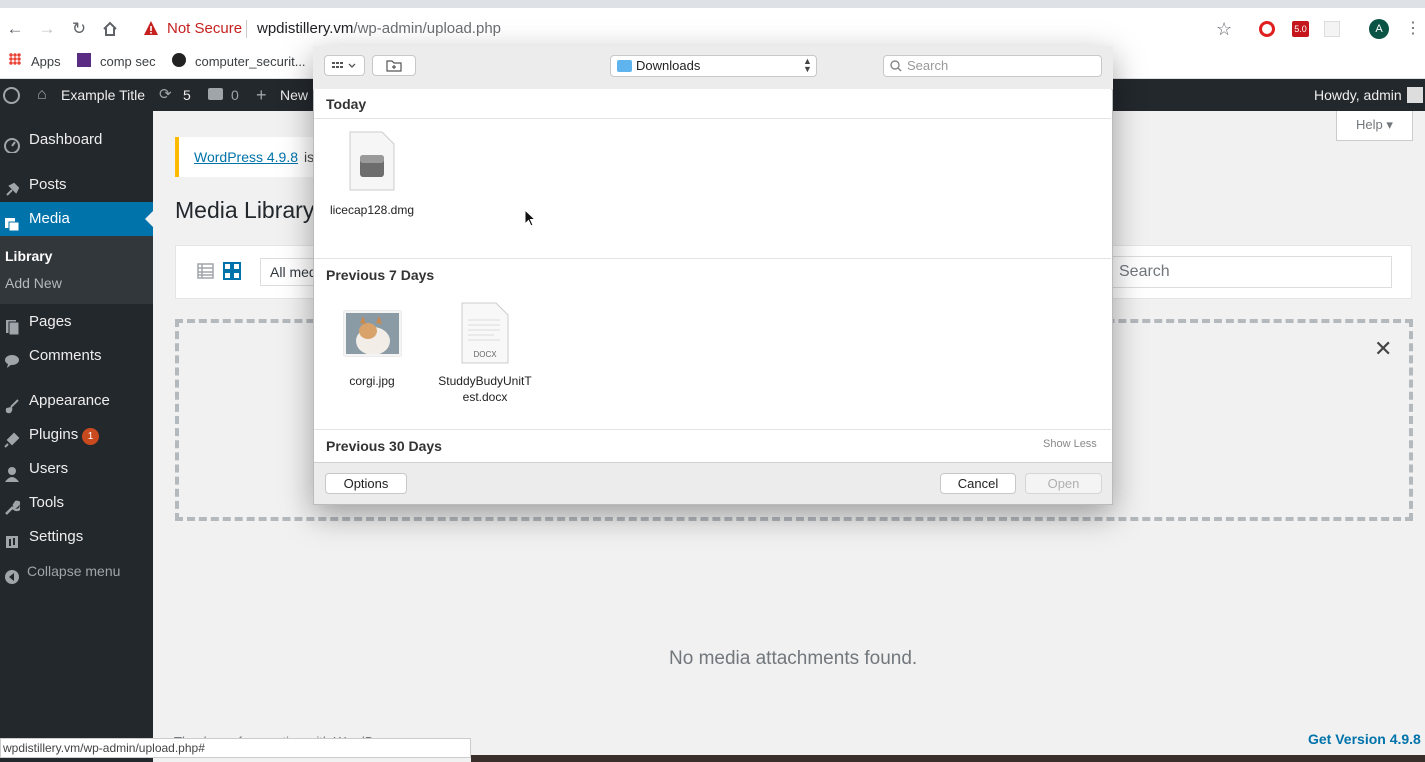 The height and width of the screenshot is (762, 1425). What do you see at coordinates (394, 65) in the screenshot?
I see `new-folder-button` at bounding box center [394, 65].